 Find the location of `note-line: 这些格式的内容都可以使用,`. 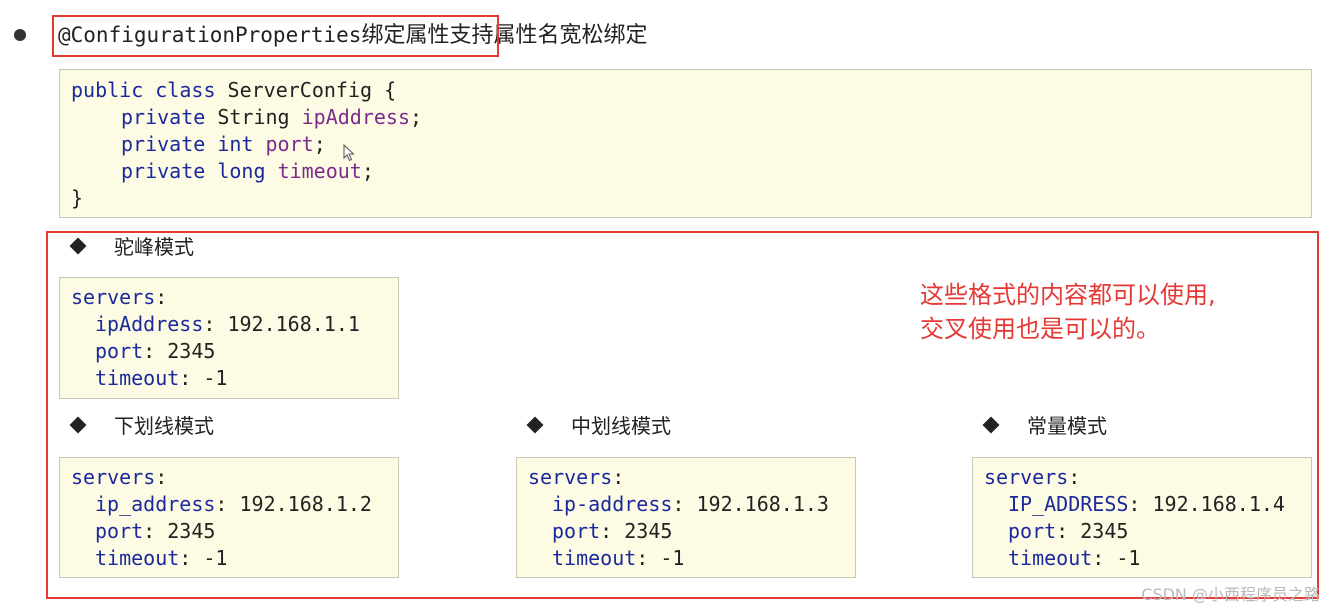

note-line: 这些格式的内容都可以使用, is located at coordinates (1068, 295).